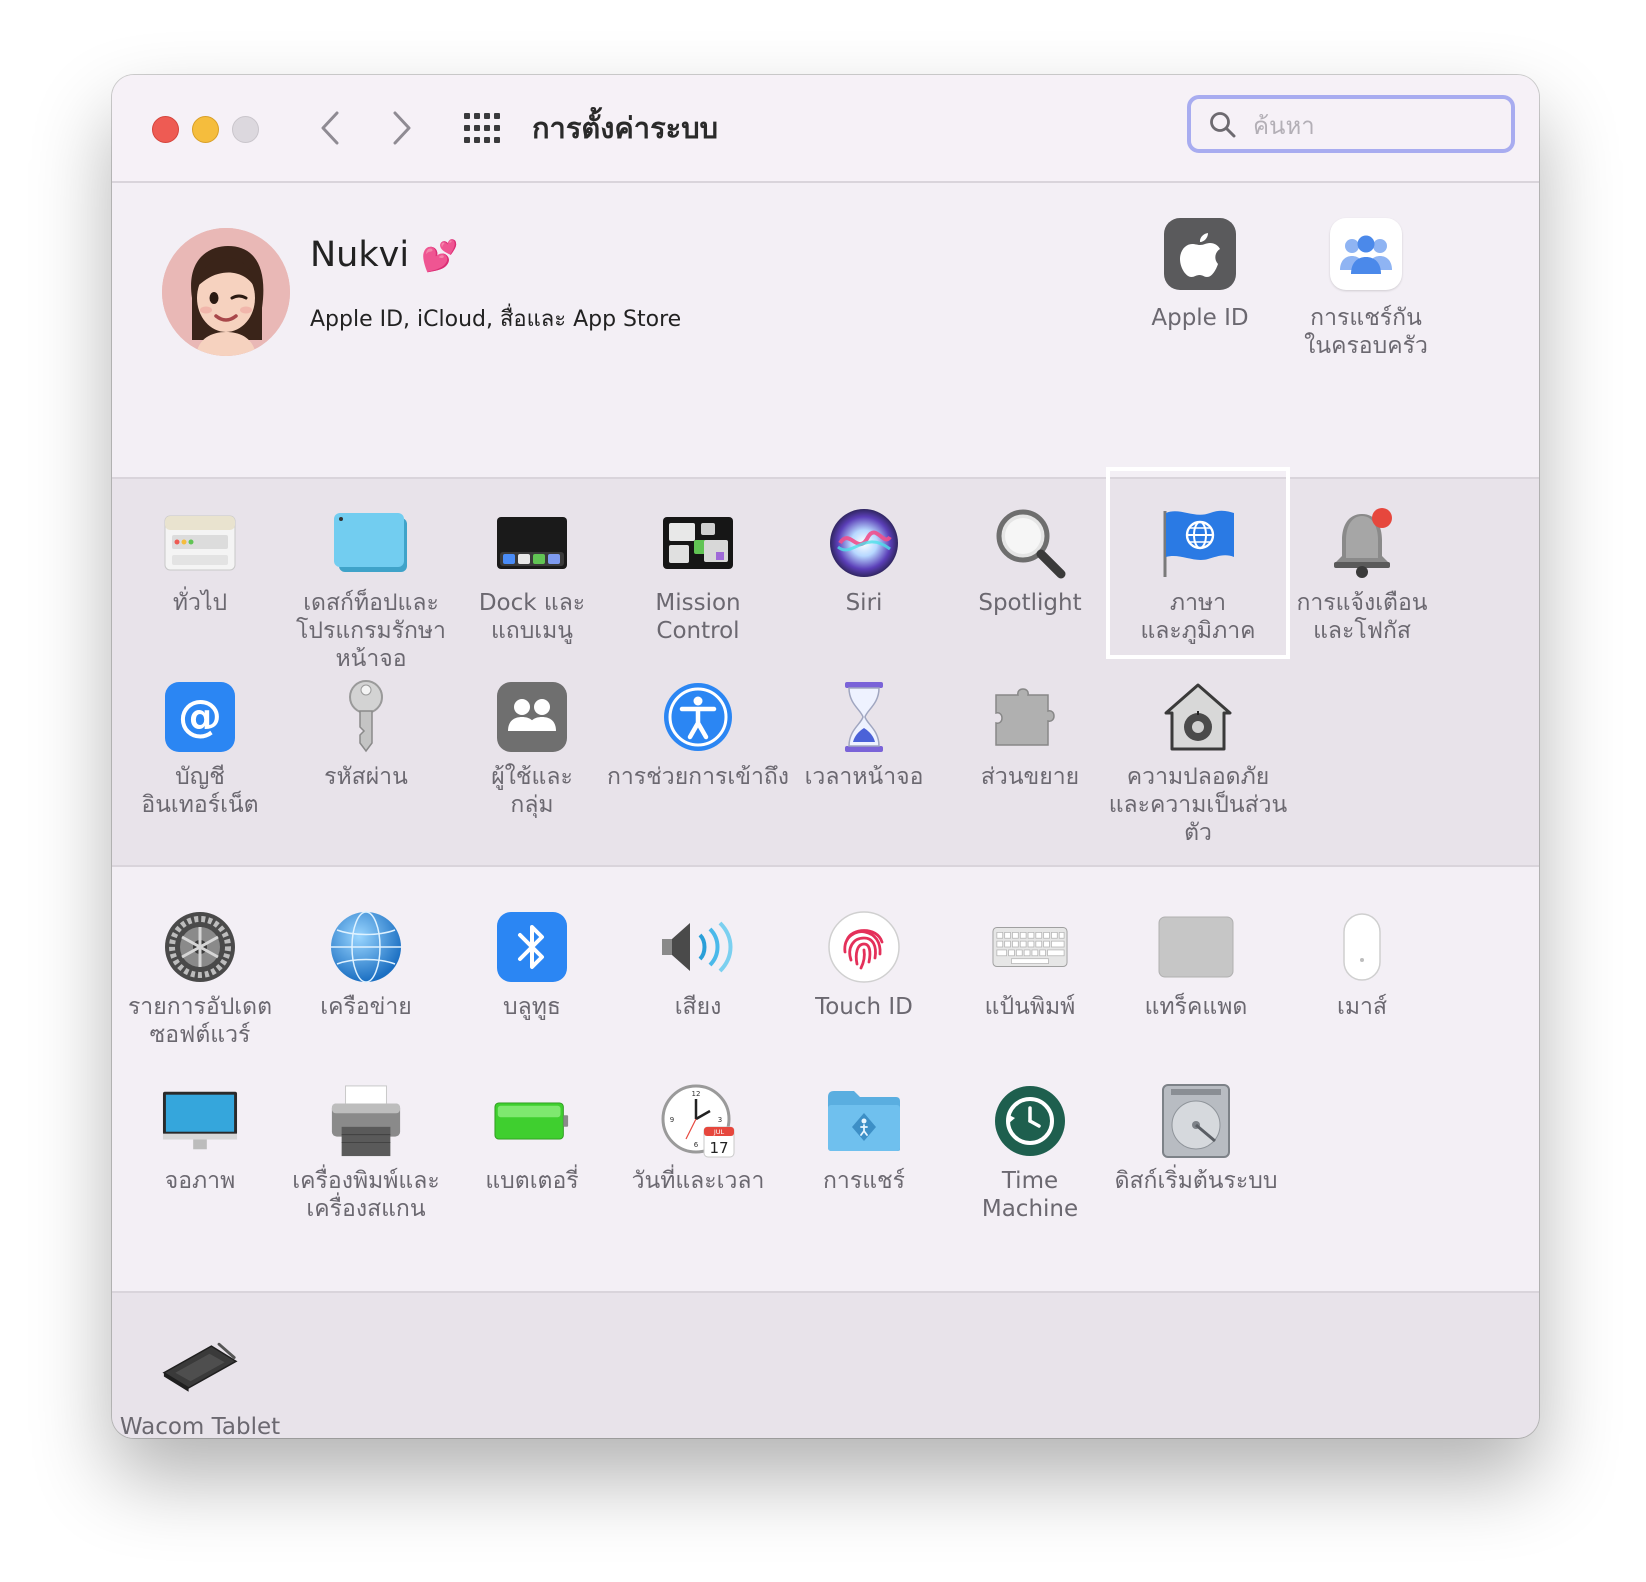 The height and width of the screenshot is (1582, 1646). I want to click on pref-siri: Siri, so click(864, 561).